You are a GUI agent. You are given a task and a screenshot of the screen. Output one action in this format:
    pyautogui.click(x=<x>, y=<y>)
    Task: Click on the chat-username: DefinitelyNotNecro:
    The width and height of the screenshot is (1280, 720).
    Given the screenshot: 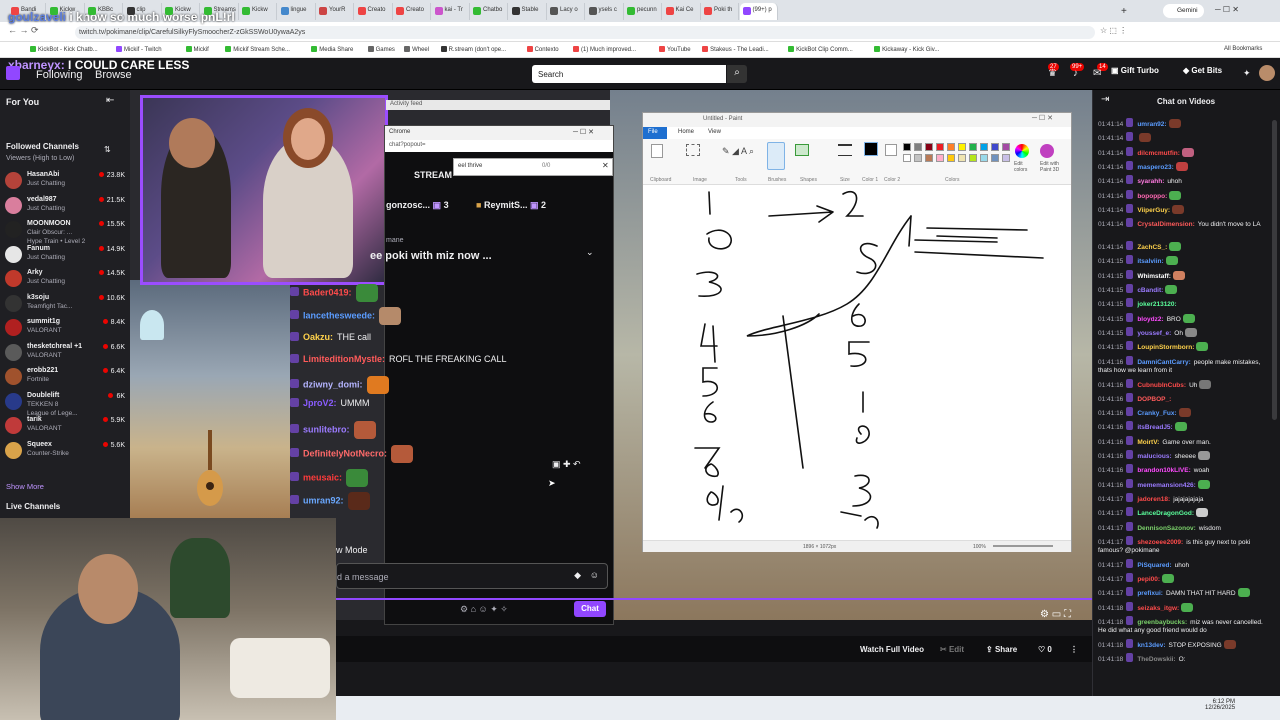 What is the action you would take?
    pyautogui.click(x=345, y=453)
    